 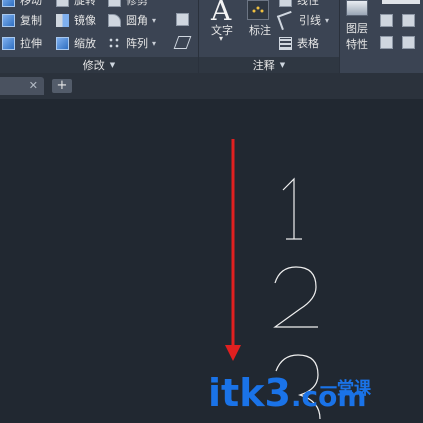 I want to click on layer-lock-icon, so click(x=408, y=20).